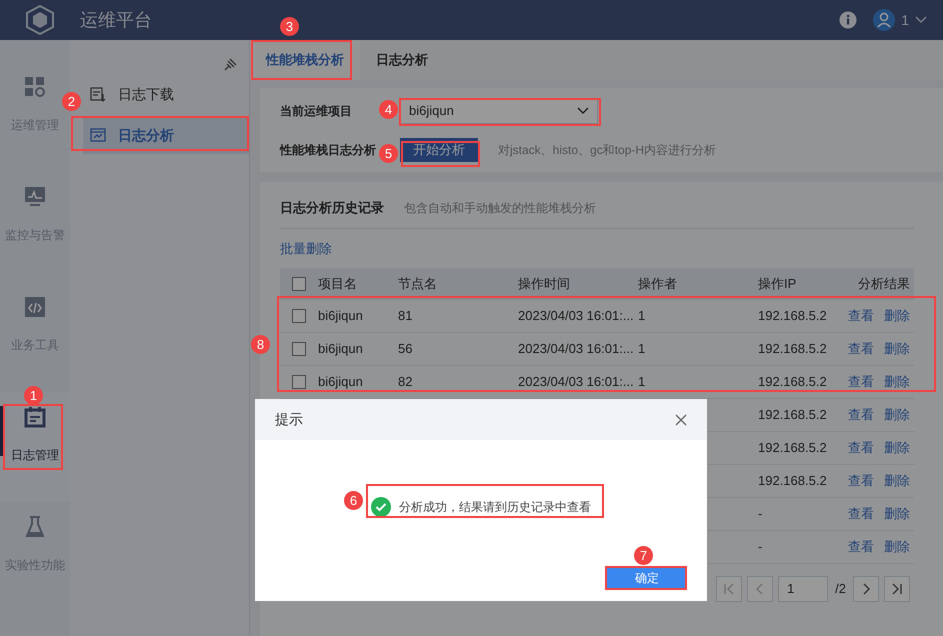  I want to click on field-label: 性能堆栈日志分析, so click(328, 150).